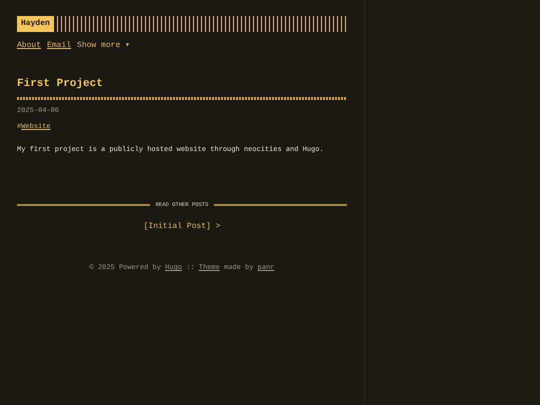 The width and height of the screenshot is (540, 405). Describe the element at coordinates (103, 46) in the screenshot. I see `show-more-menu: Show more ▾` at that location.